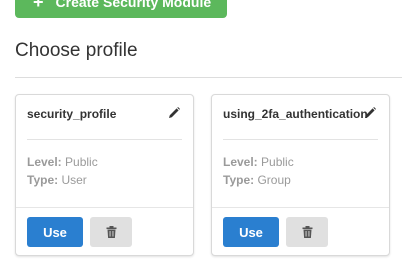  I want to click on plus-icon: +, so click(38, 6).